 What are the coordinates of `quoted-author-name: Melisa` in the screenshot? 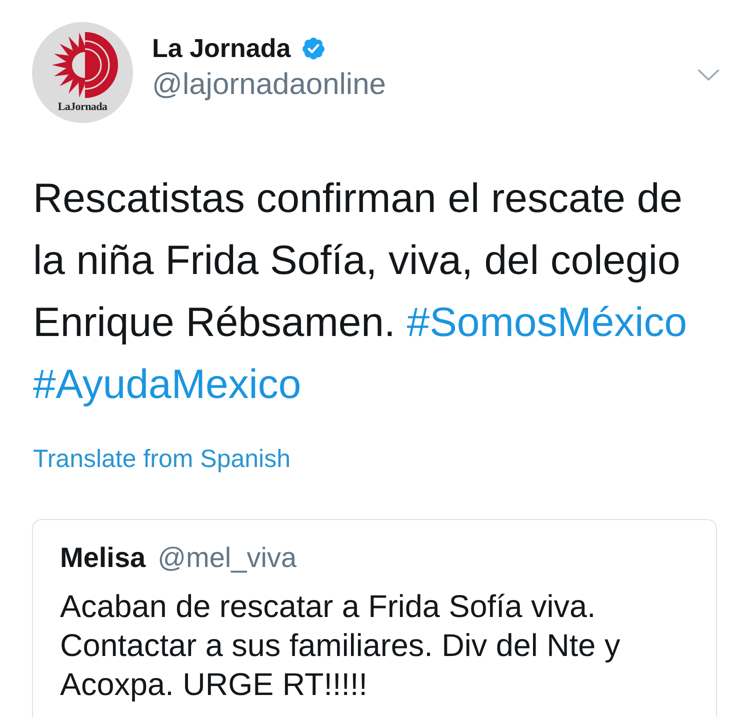 It's located at (103, 558).